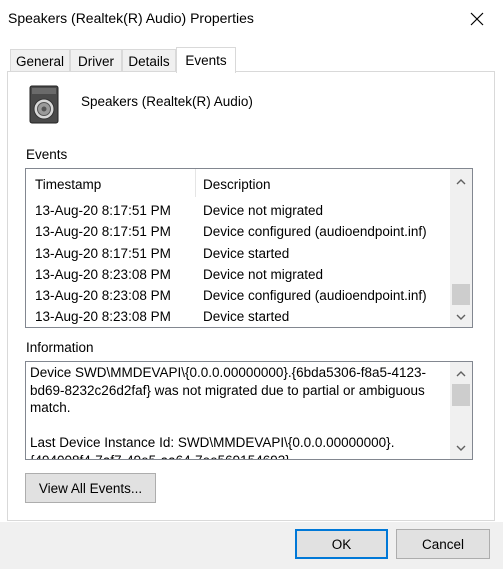 This screenshot has width=503, height=569. What do you see at coordinates (461, 248) in the screenshot?
I see `events-scrollbar` at bounding box center [461, 248].